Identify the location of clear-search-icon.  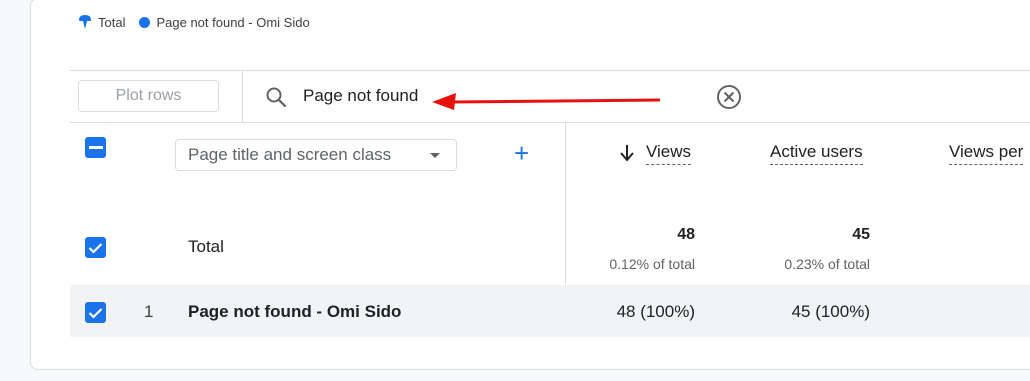
(729, 97).